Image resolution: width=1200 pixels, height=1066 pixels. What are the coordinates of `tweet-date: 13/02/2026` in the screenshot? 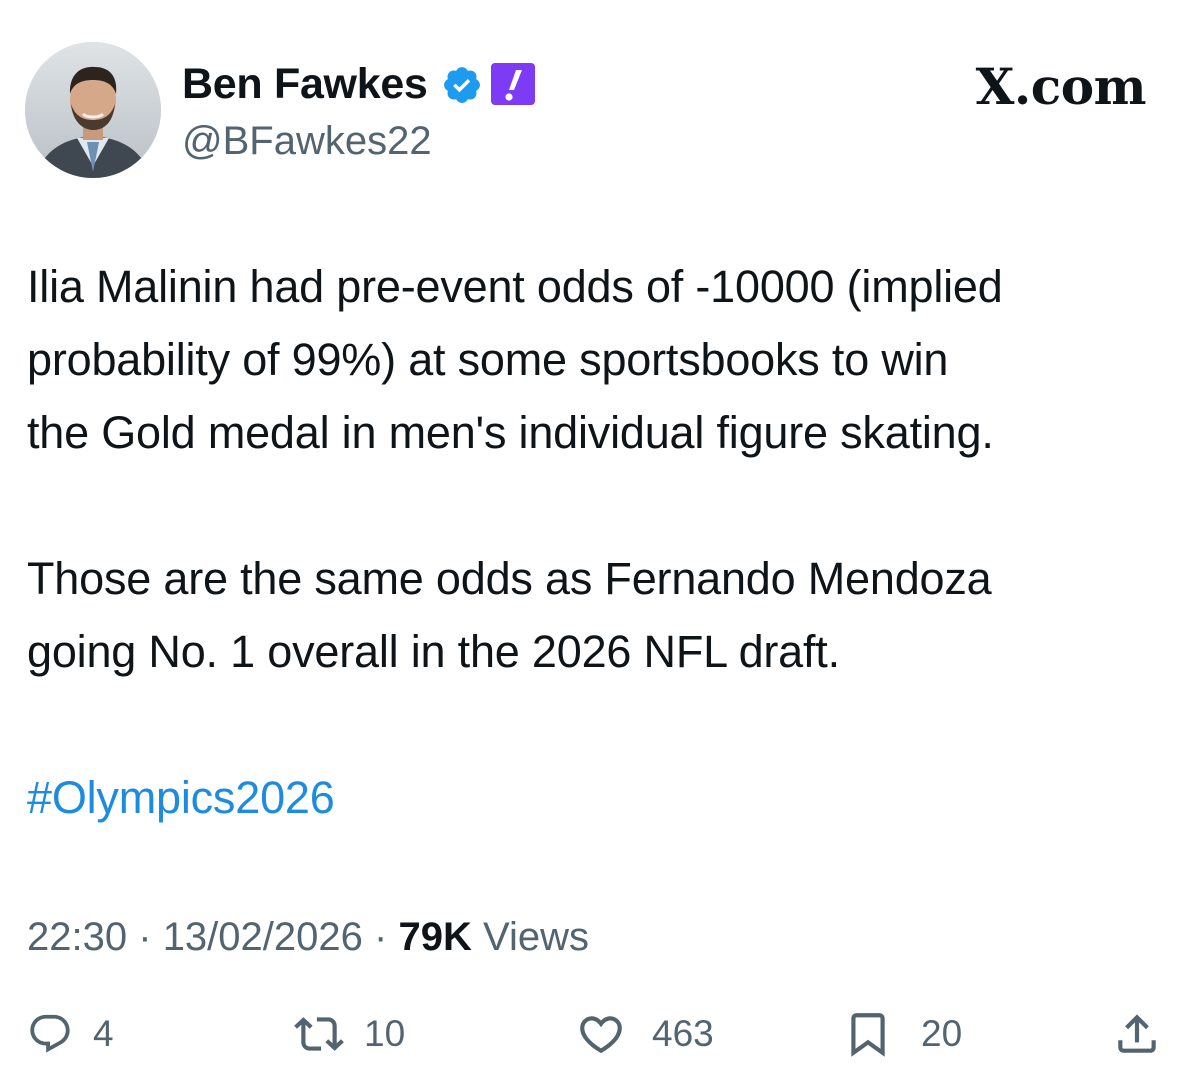 It's located at (263, 937).